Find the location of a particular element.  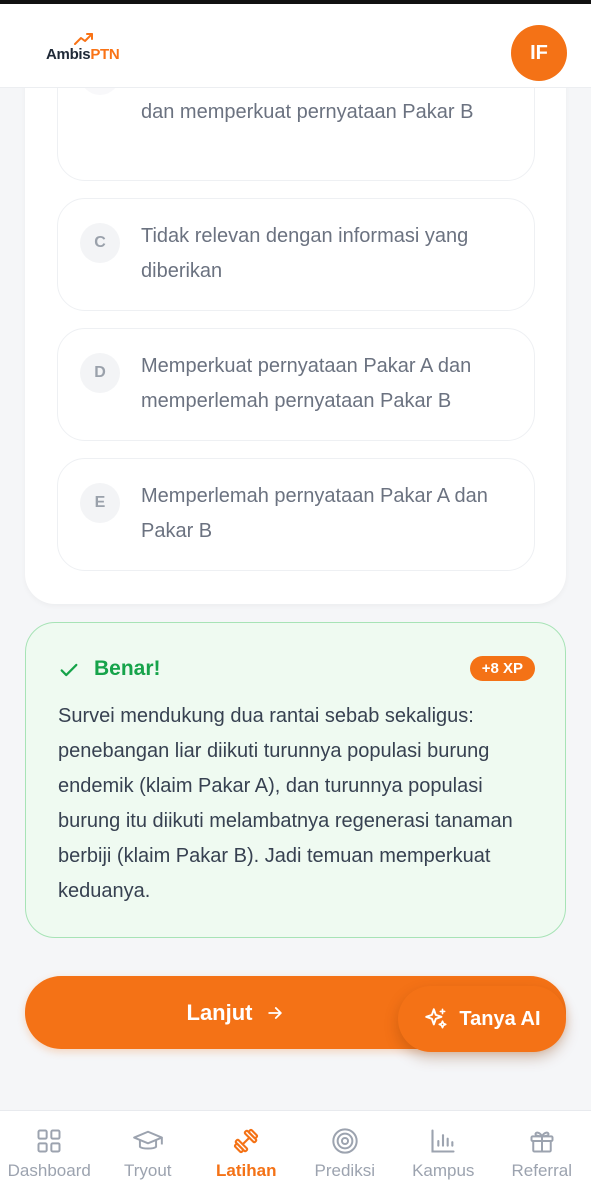

nav-label: Tryout is located at coordinates (147, 1170).